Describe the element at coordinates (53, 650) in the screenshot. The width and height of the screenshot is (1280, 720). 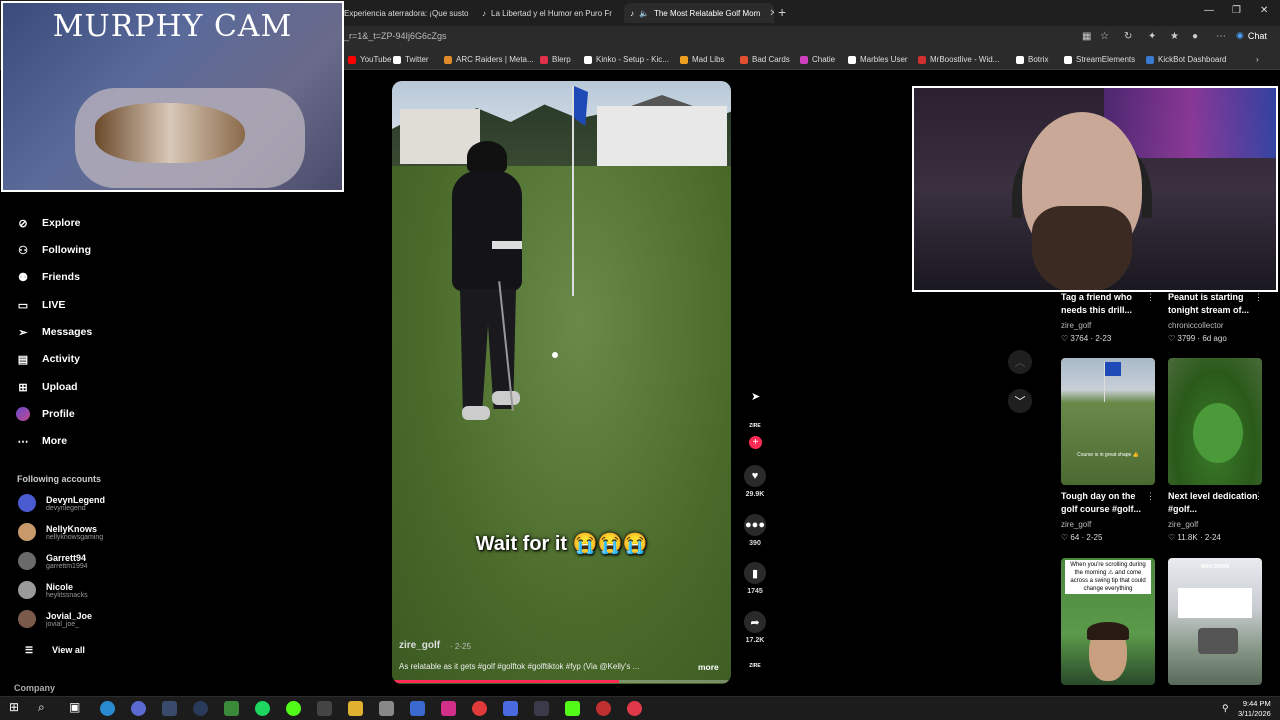
I see `view-all-link: ☰ View all` at that location.